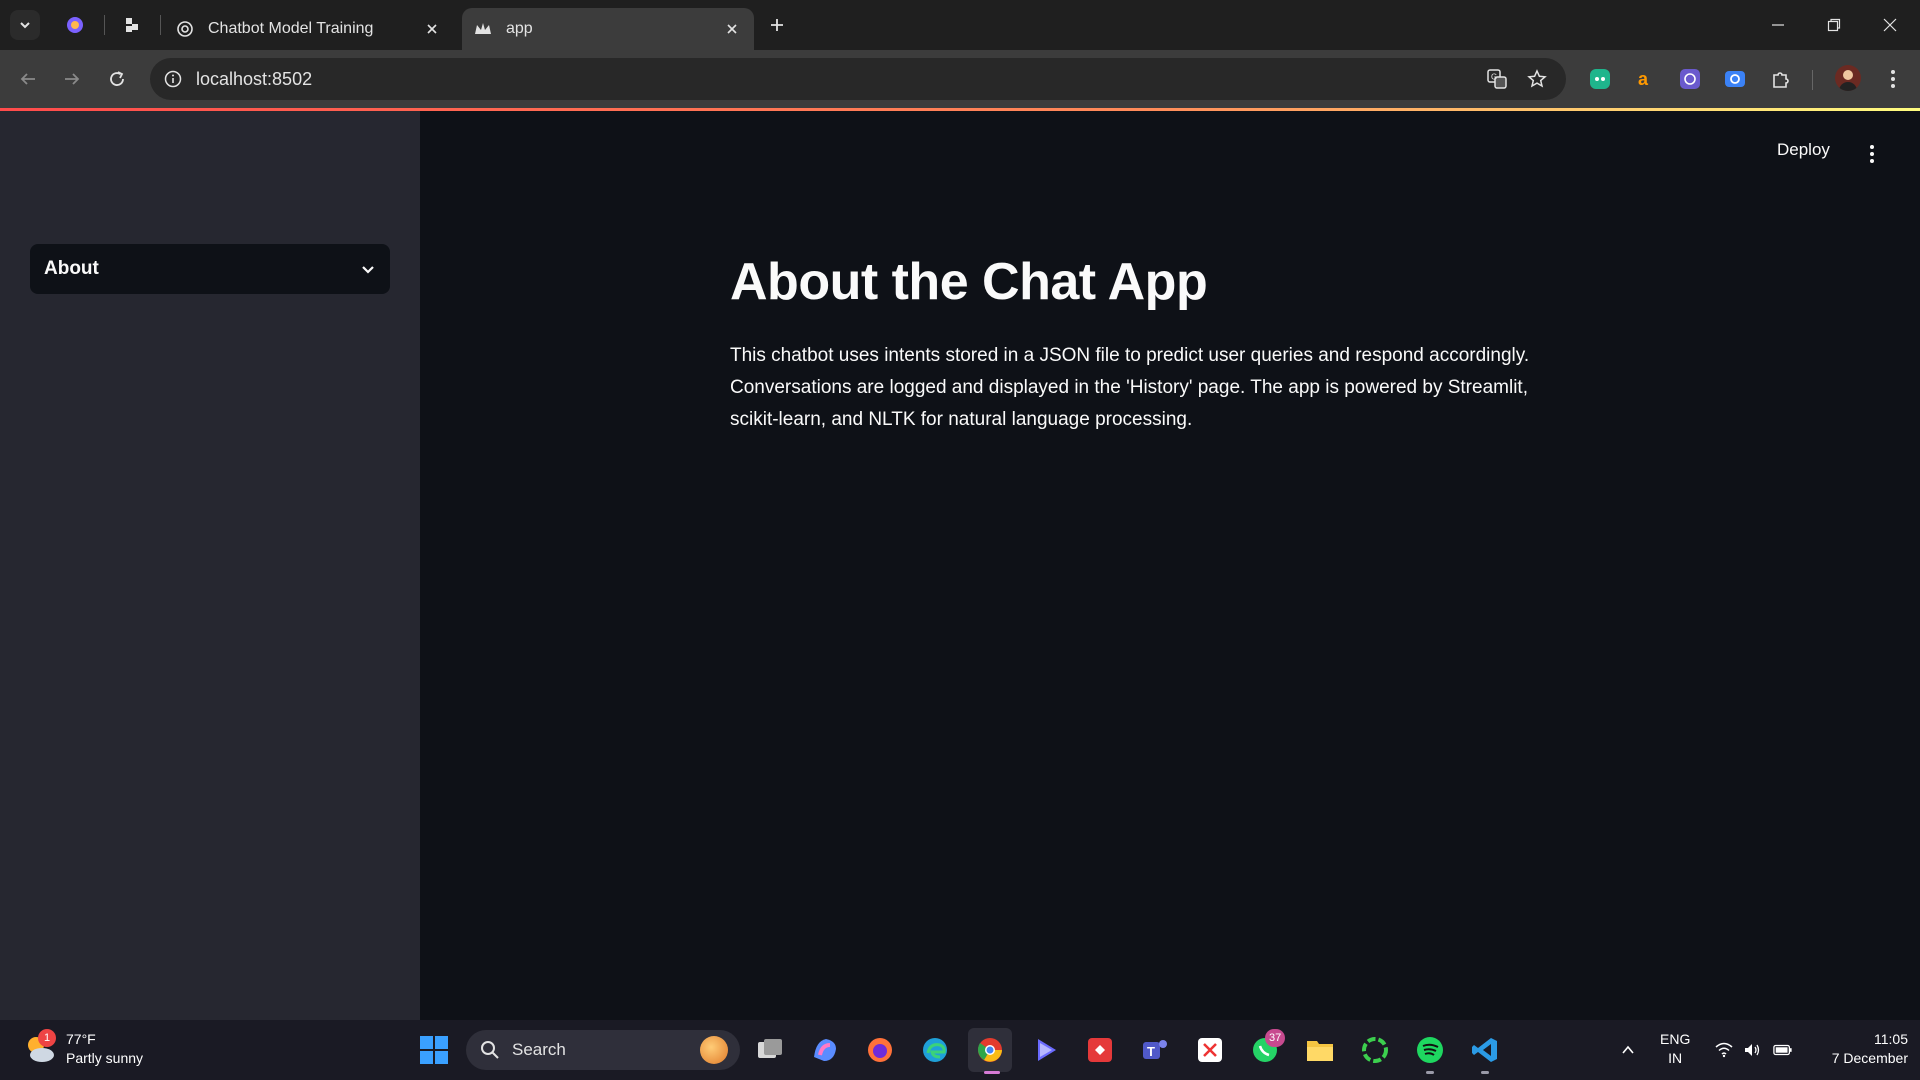 The width and height of the screenshot is (1920, 1080). I want to click on restore-icon, so click(1834, 25).